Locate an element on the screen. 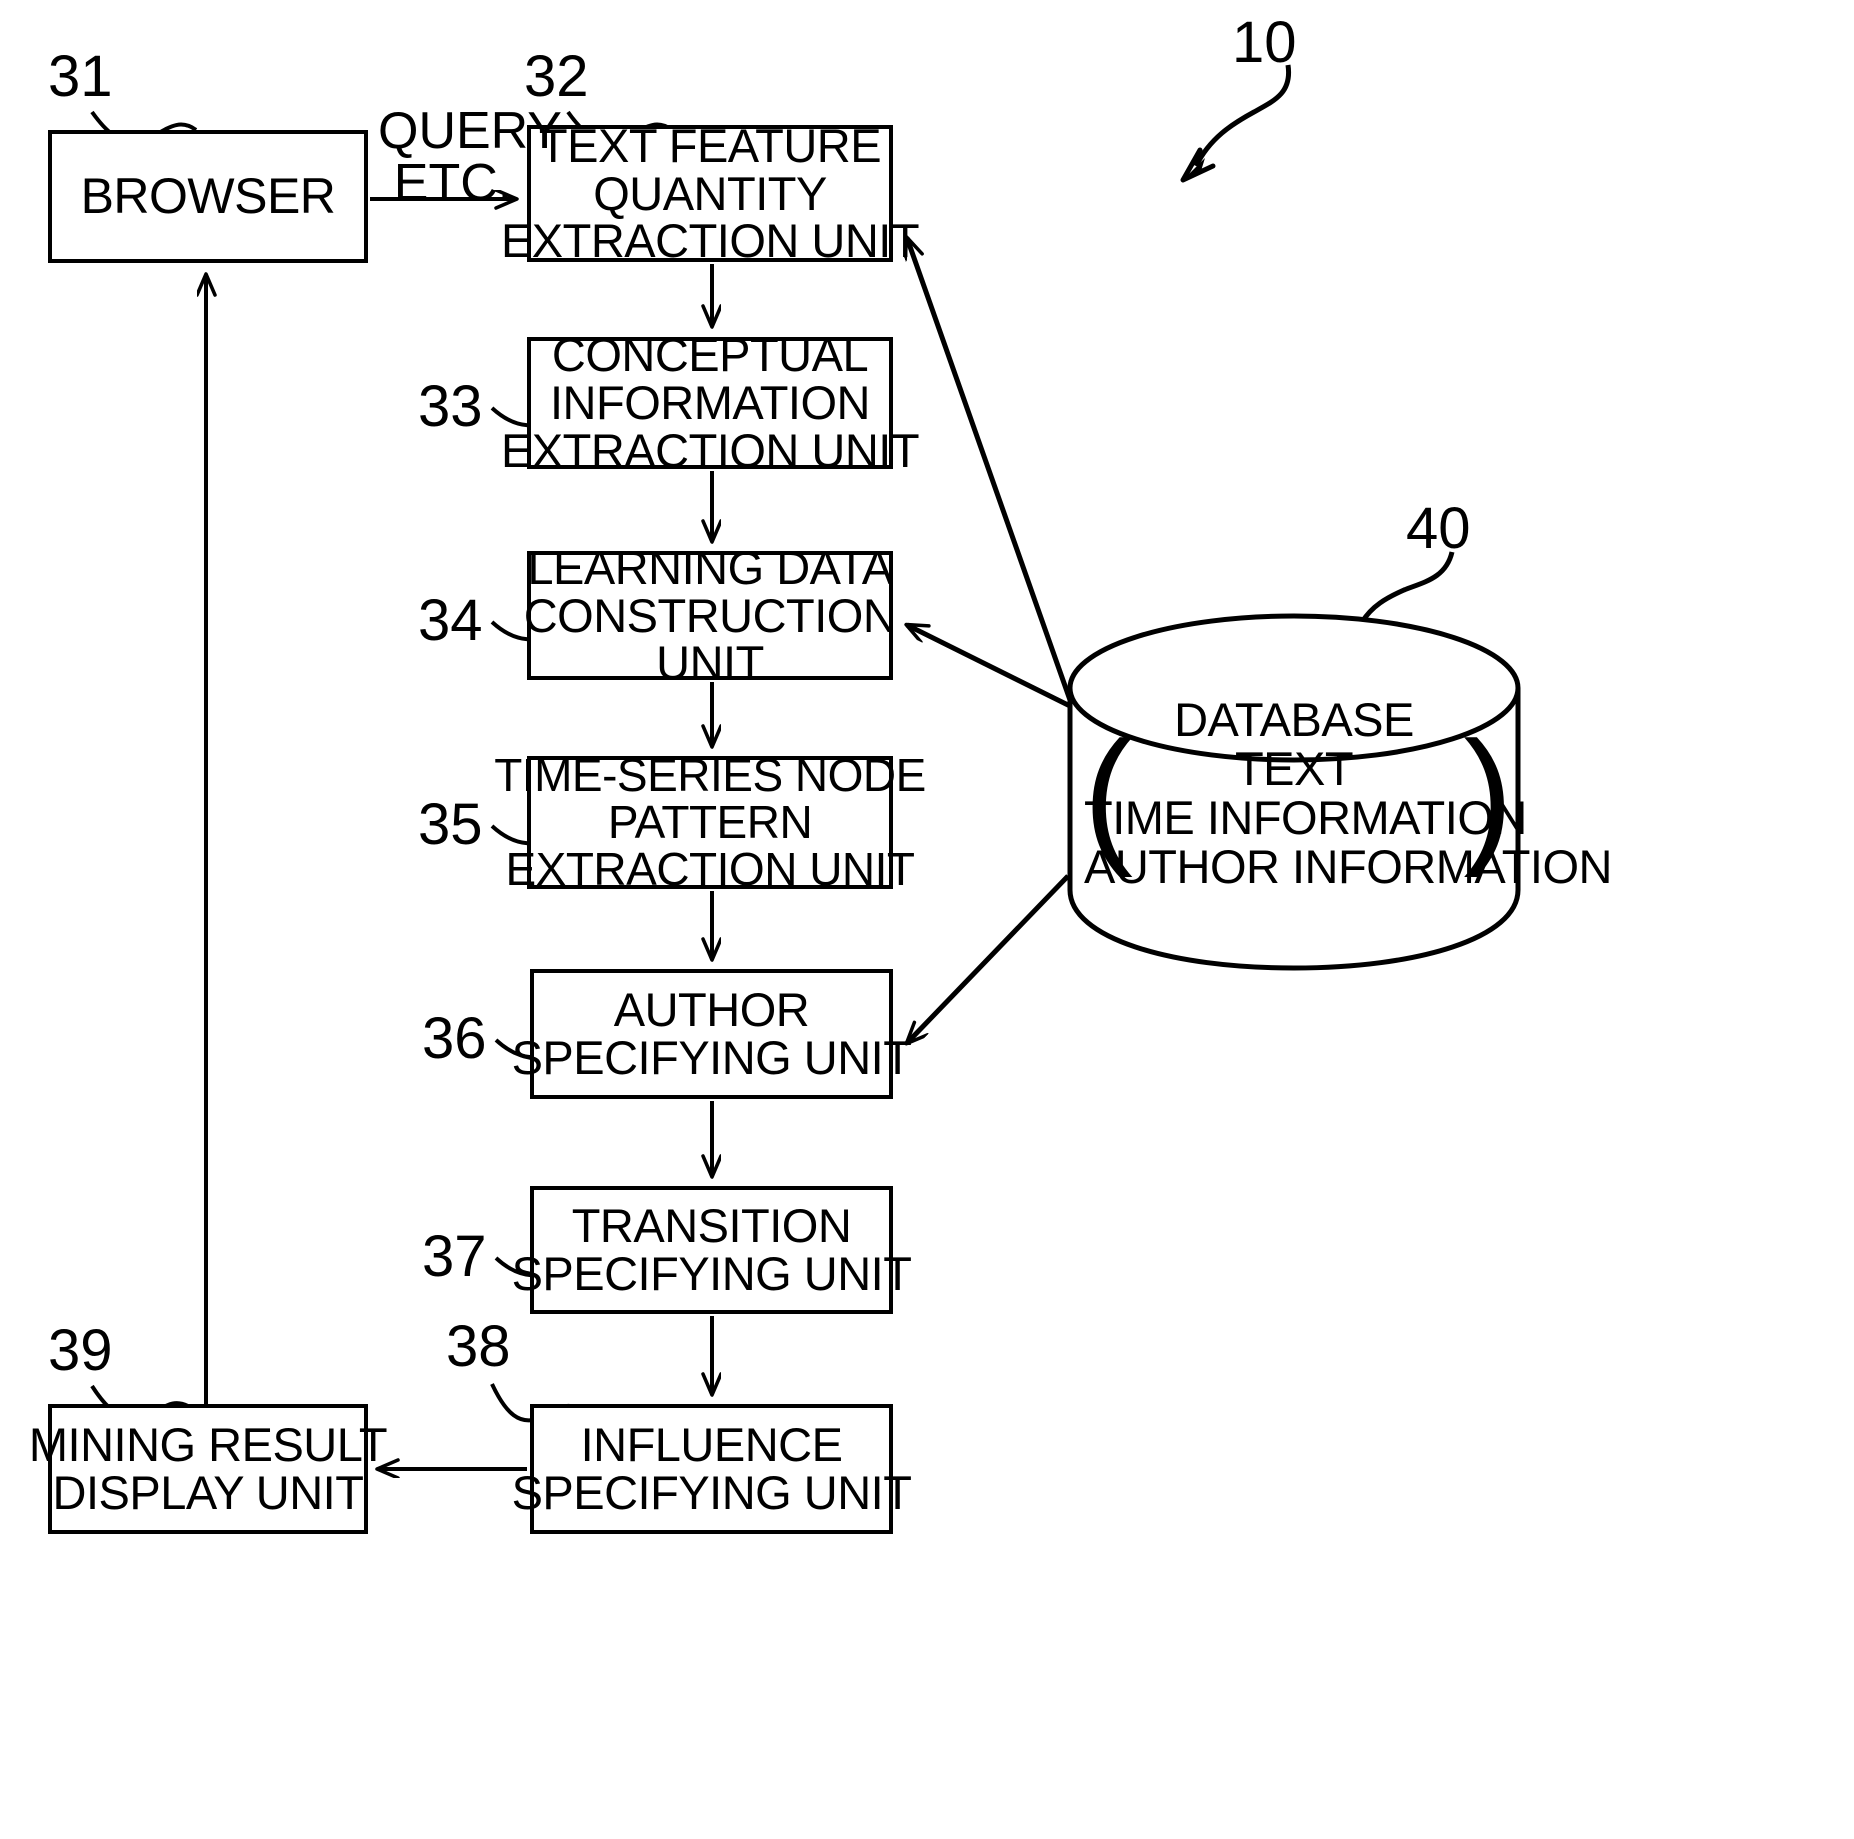 Image resolution: width=1854 pixels, height=1839 pixels. node-box-author-specifying-unit: AUTHOR SPECIFYING UNIT is located at coordinates (712, 1034).